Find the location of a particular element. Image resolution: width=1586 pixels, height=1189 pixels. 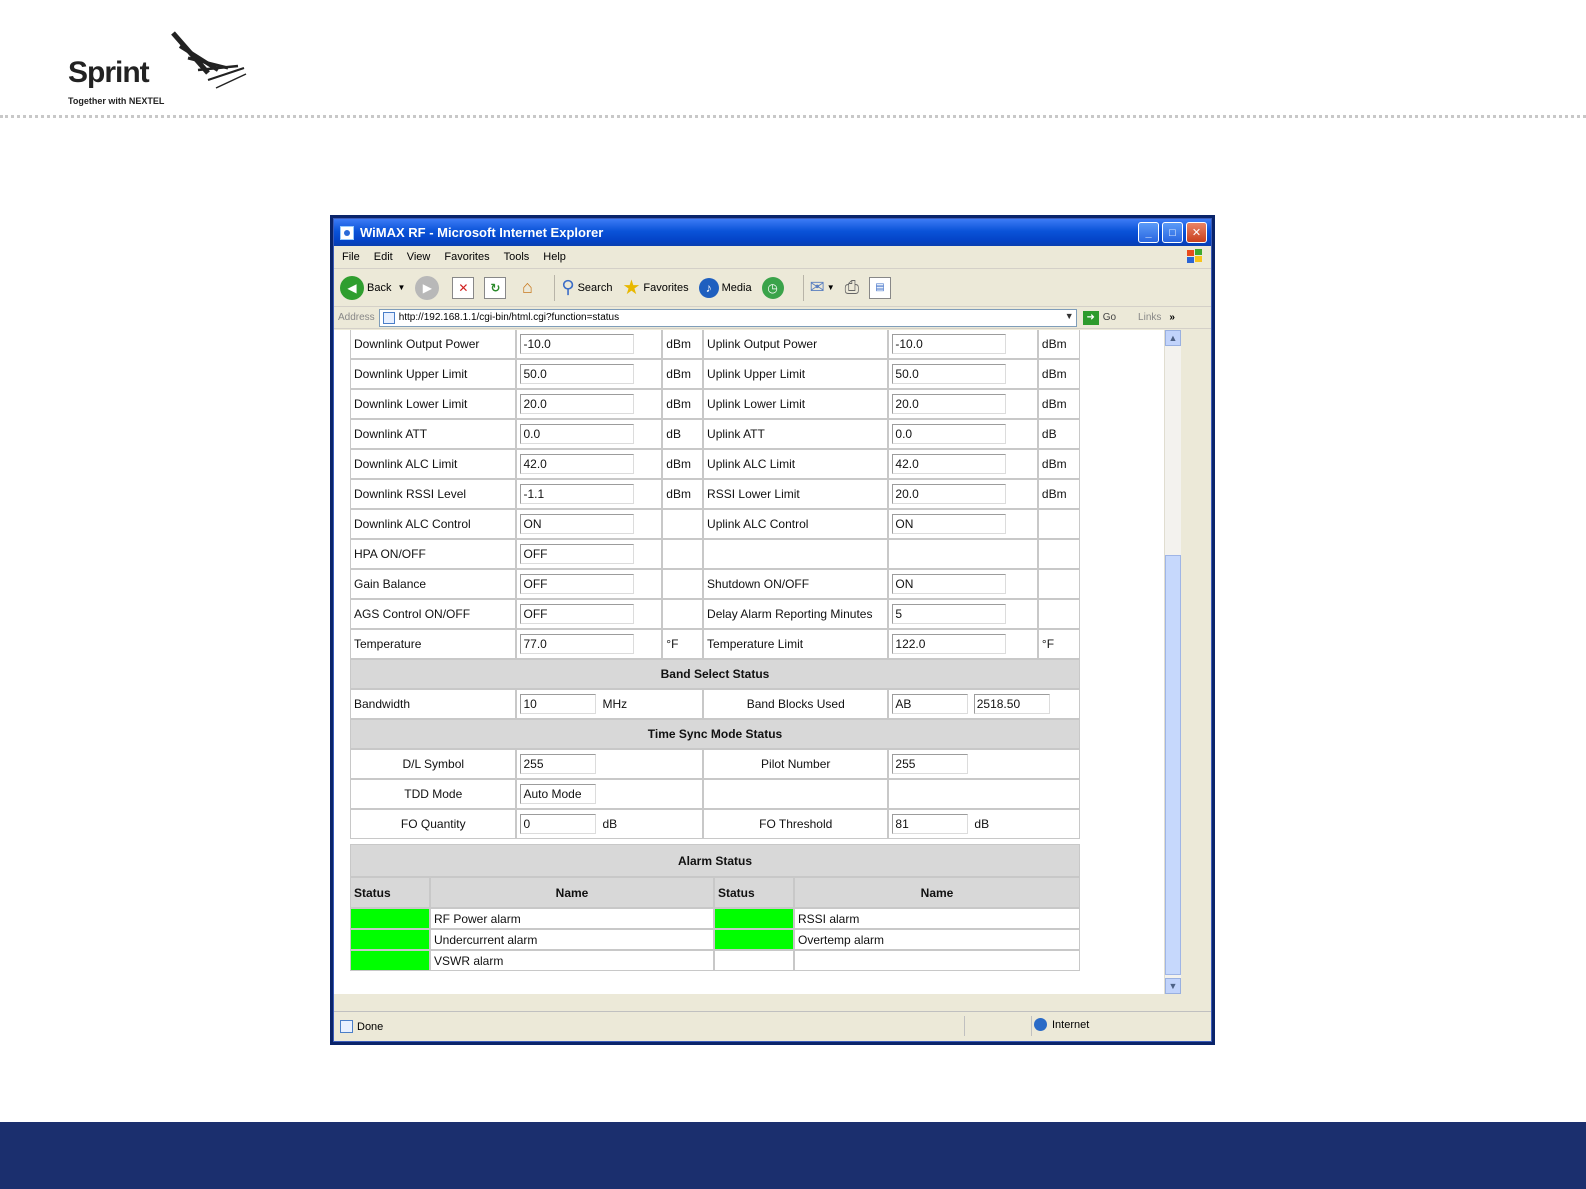

favorites-button: ★ Favorites is located at coordinates (655, 287).